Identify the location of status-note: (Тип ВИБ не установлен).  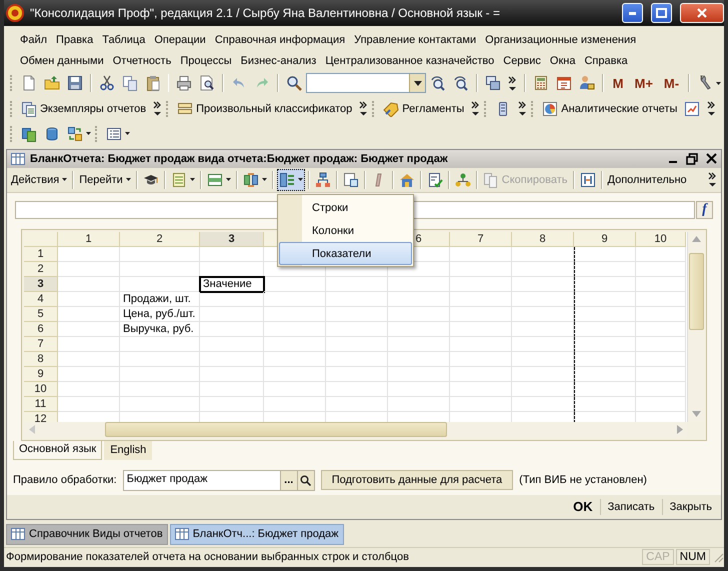
(583, 480).